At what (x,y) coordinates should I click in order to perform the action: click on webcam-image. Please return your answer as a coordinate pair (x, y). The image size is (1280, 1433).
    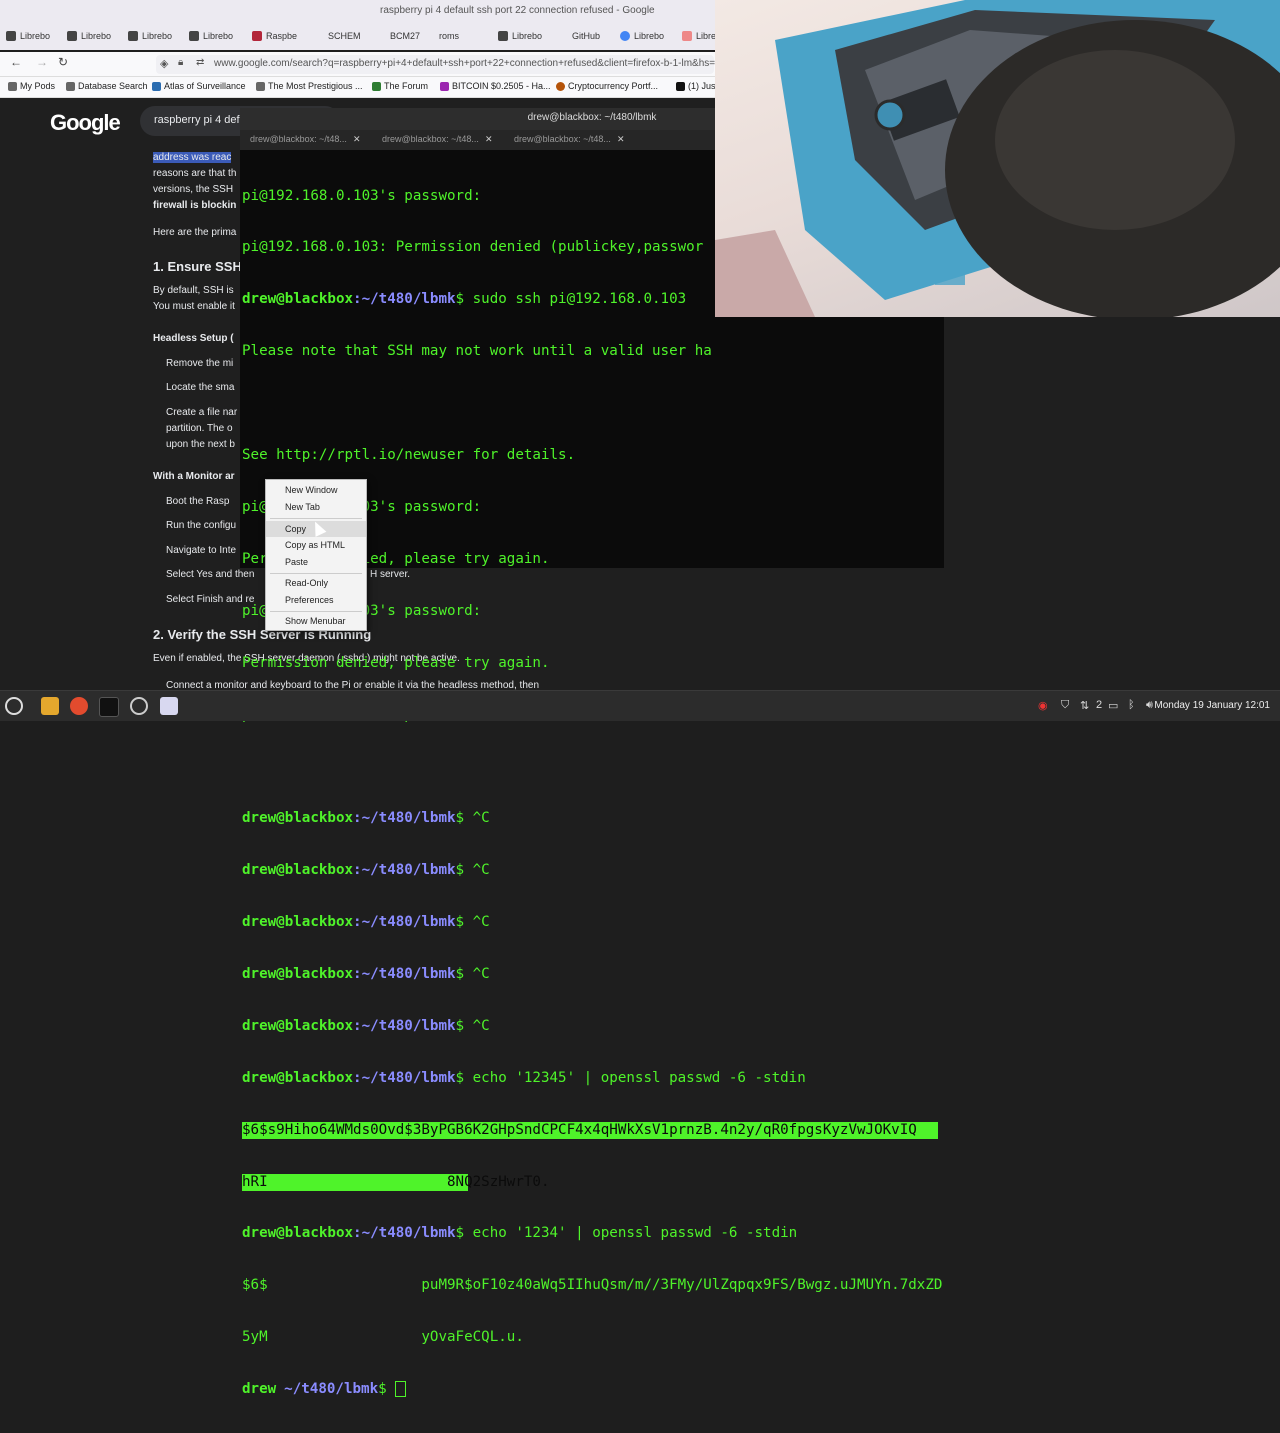
    Looking at the image, I should click on (997, 158).